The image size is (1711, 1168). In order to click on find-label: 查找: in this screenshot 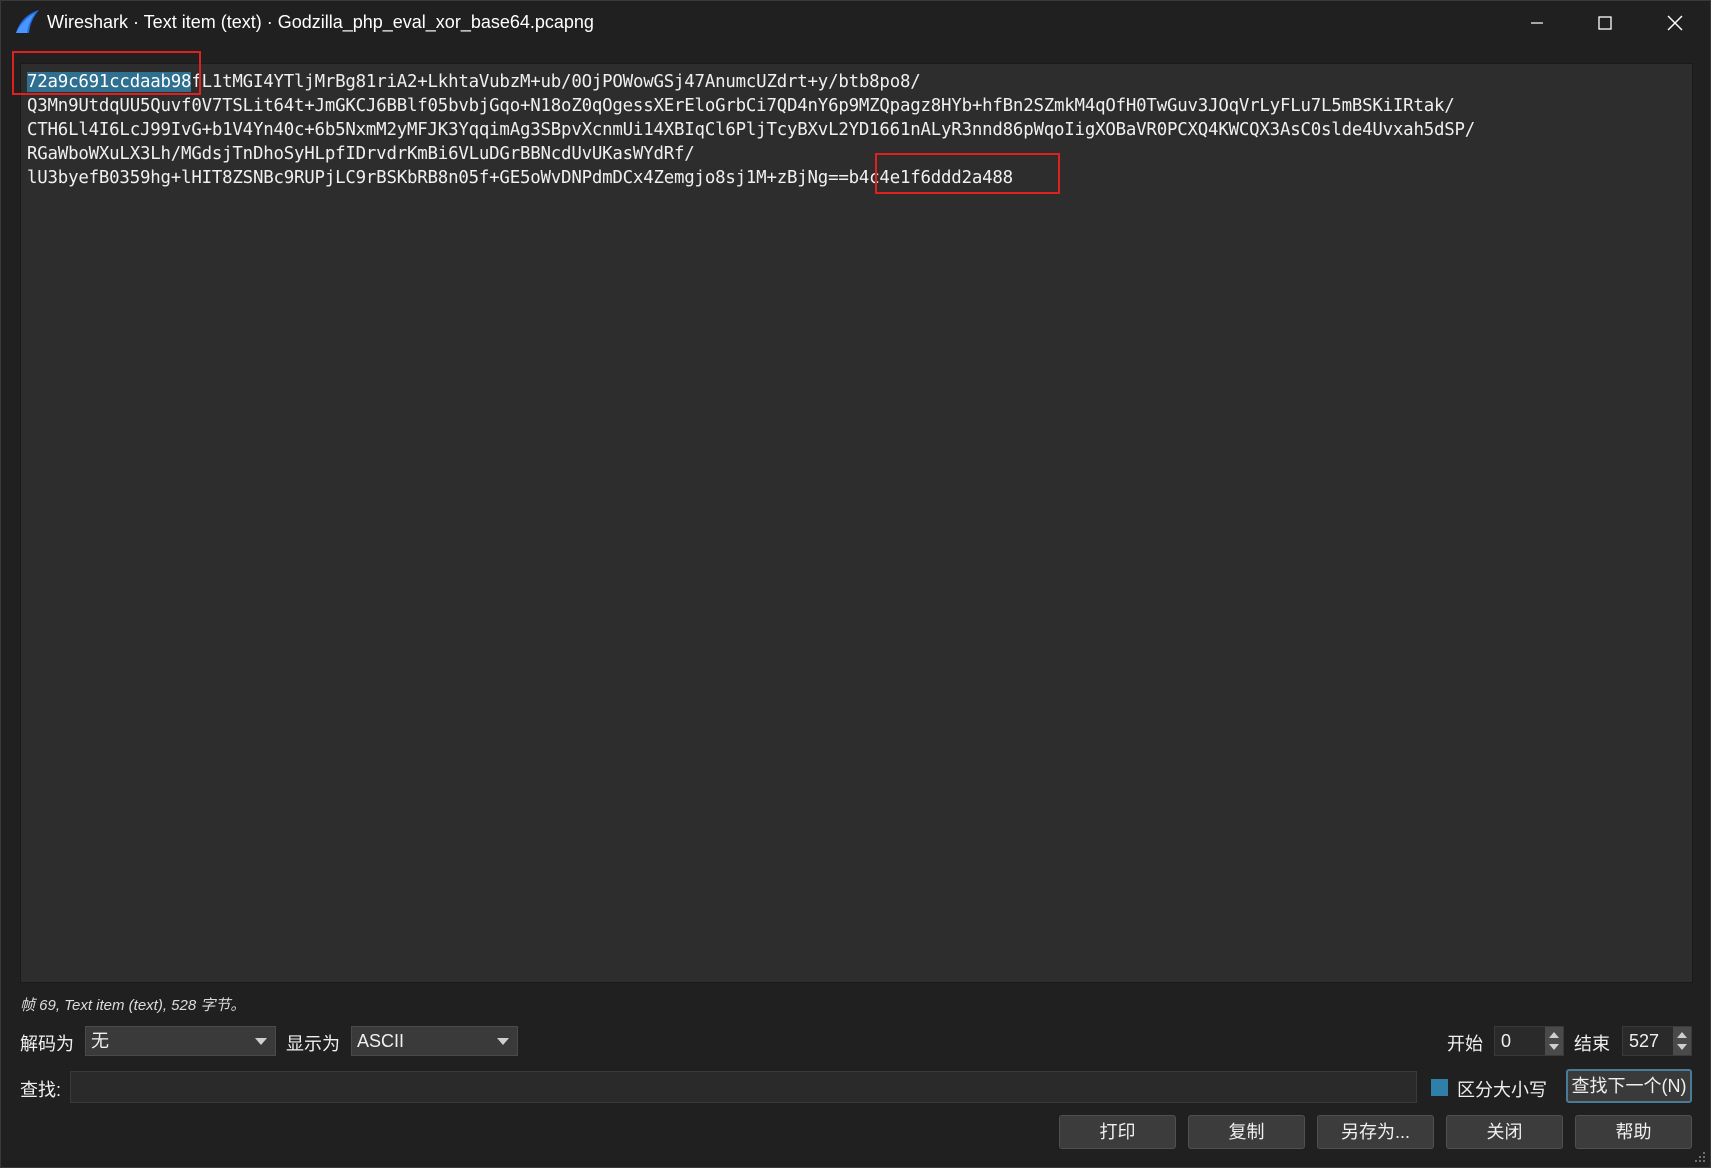, I will do `click(41, 1090)`.